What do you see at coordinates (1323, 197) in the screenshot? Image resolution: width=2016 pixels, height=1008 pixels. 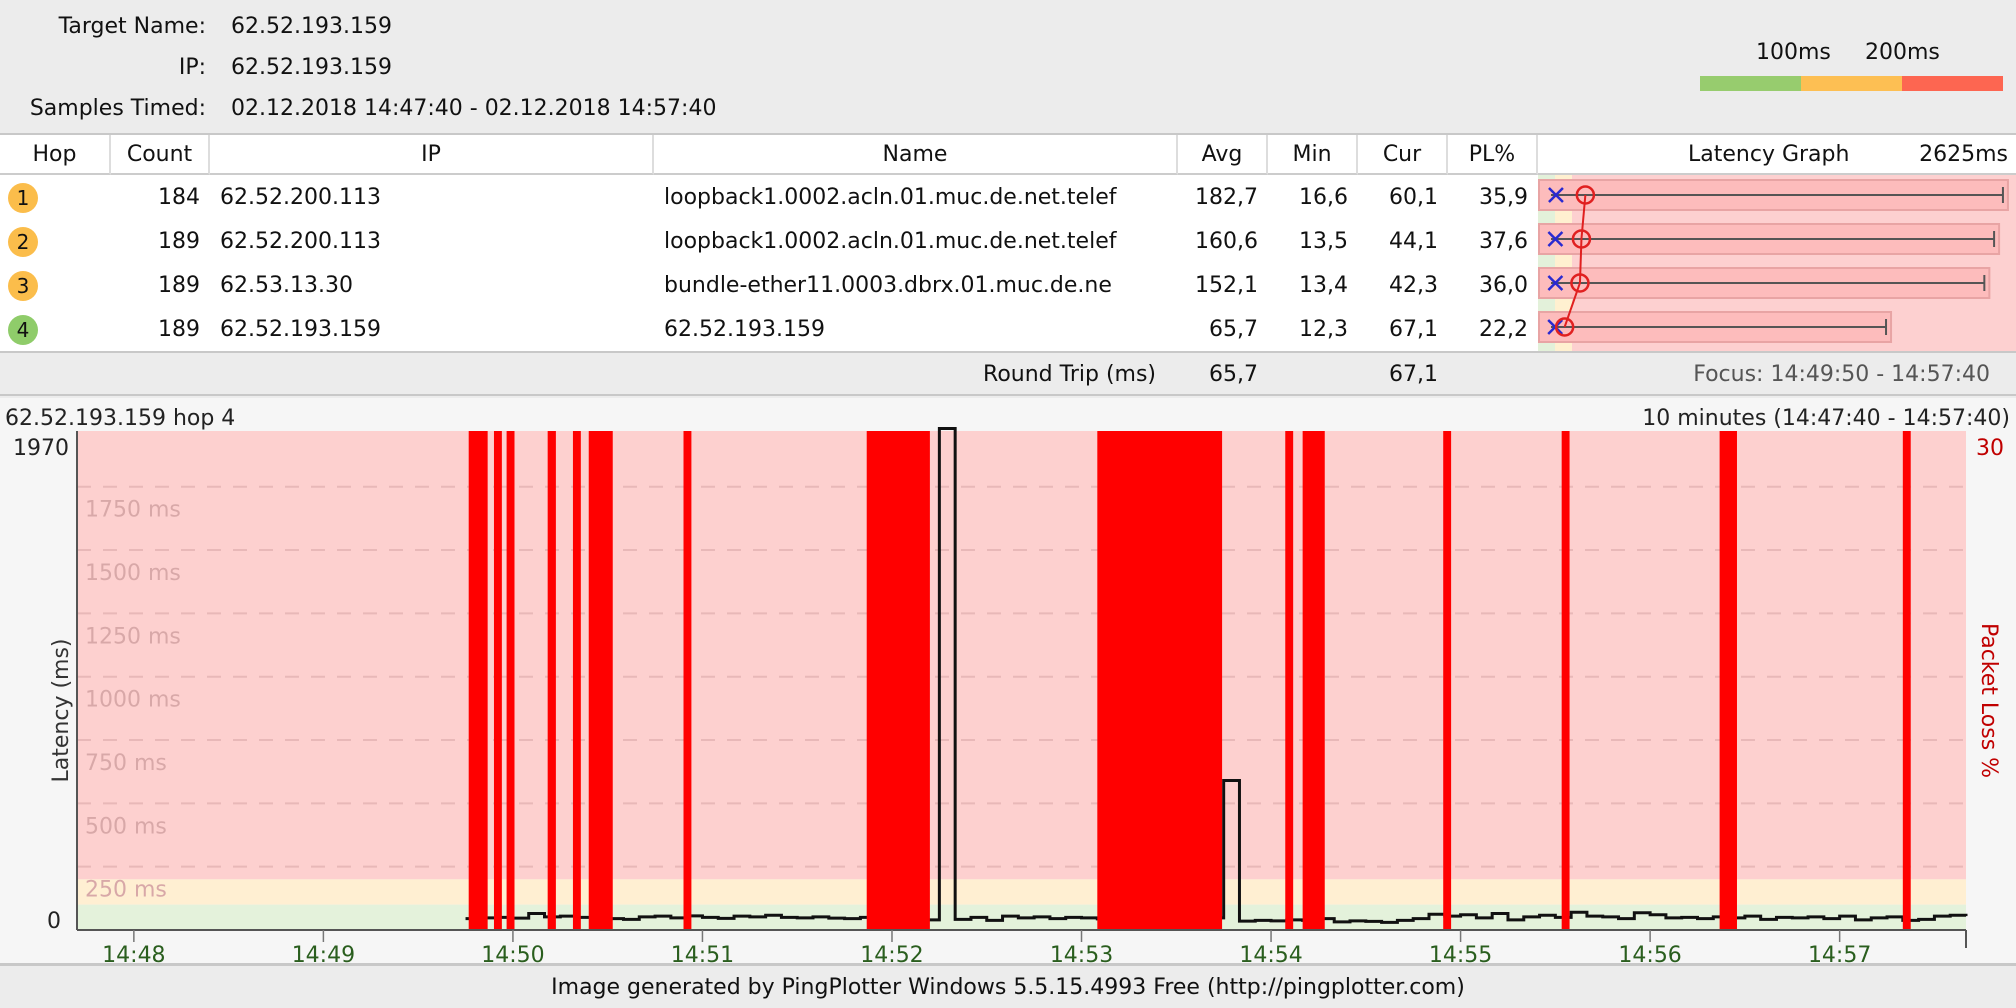 I see `cell-min: 16,6` at bounding box center [1323, 197].